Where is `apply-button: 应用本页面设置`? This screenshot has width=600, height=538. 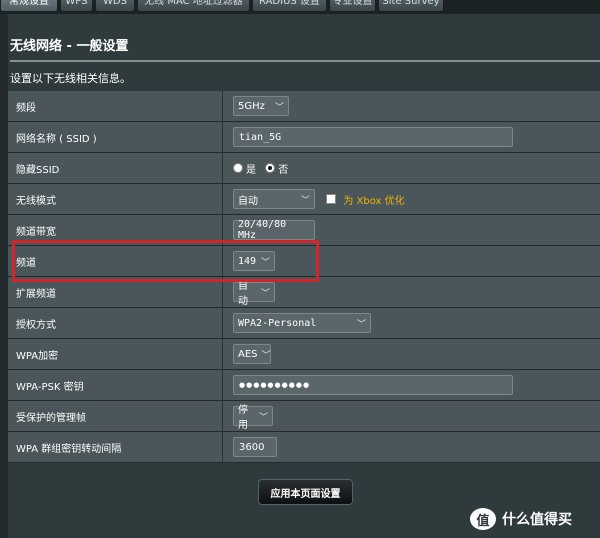 apply-button: 应用本页面设置 is located at coordinates (305, 492).